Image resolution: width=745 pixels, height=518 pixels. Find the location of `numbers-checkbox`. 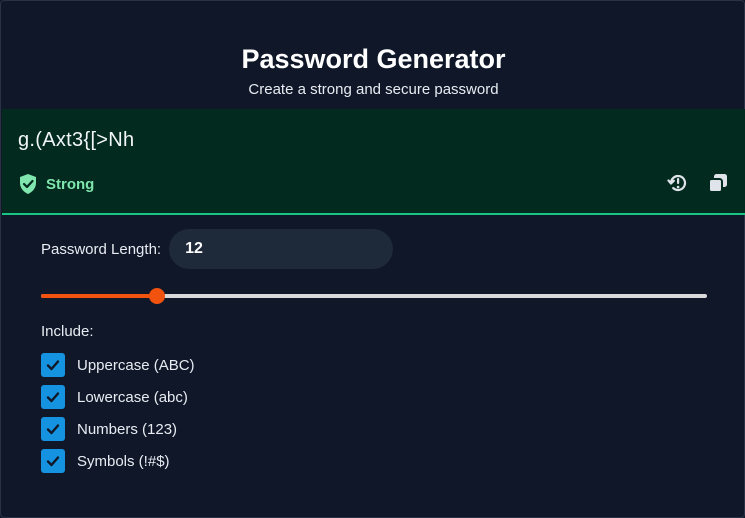

numbers-checkbox is located at coordinates (53, 429).